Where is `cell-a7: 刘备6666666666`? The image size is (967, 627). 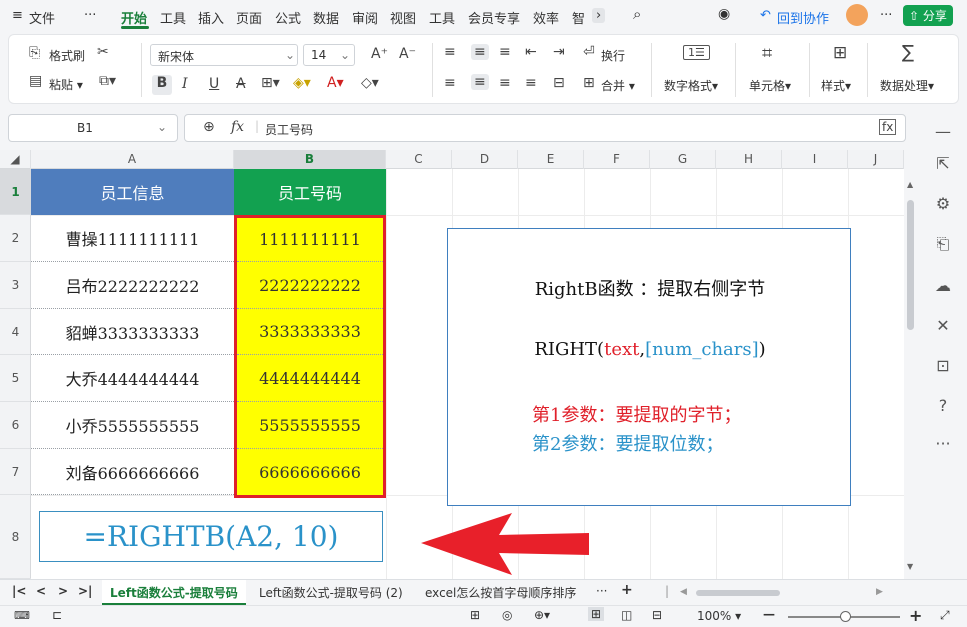 cell-a7: 刘备6666666666 is located at coordinates (132, 472).